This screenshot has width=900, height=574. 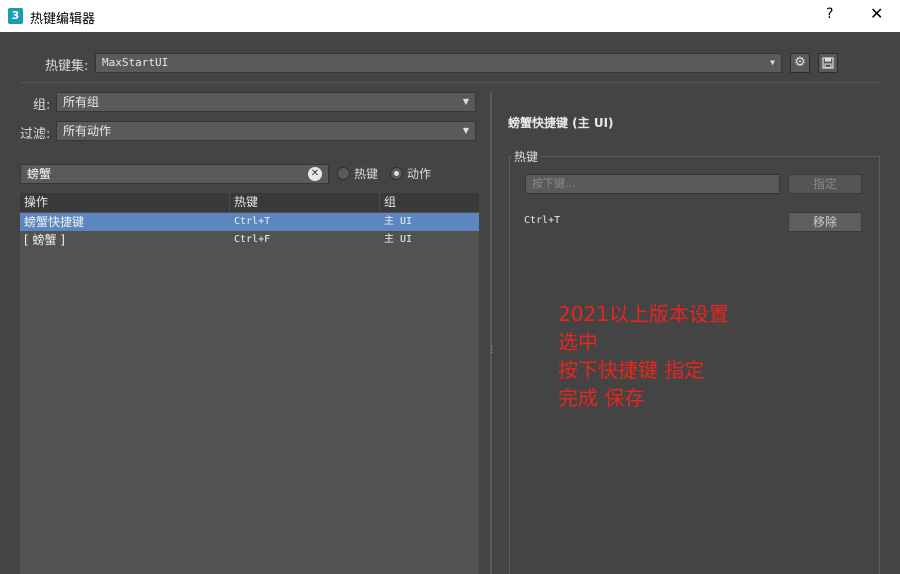 I want to click on column-header-action: 操作, so click(x=125, y=202).